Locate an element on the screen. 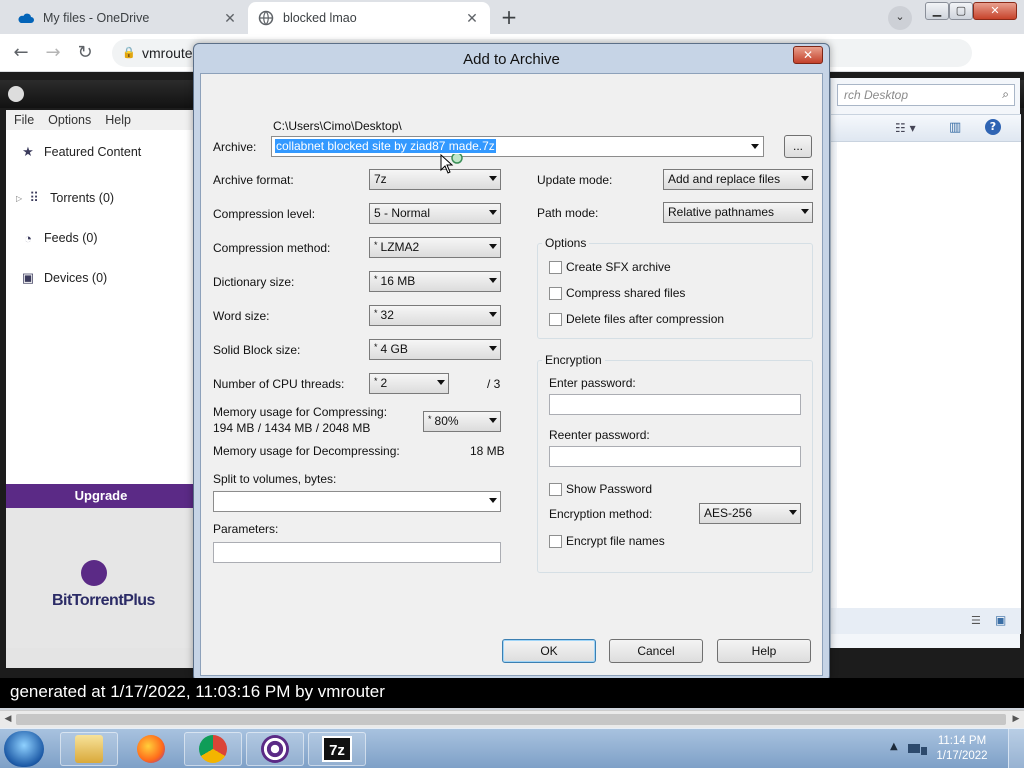  menu-help: Help is located at coordinates (118, 120).